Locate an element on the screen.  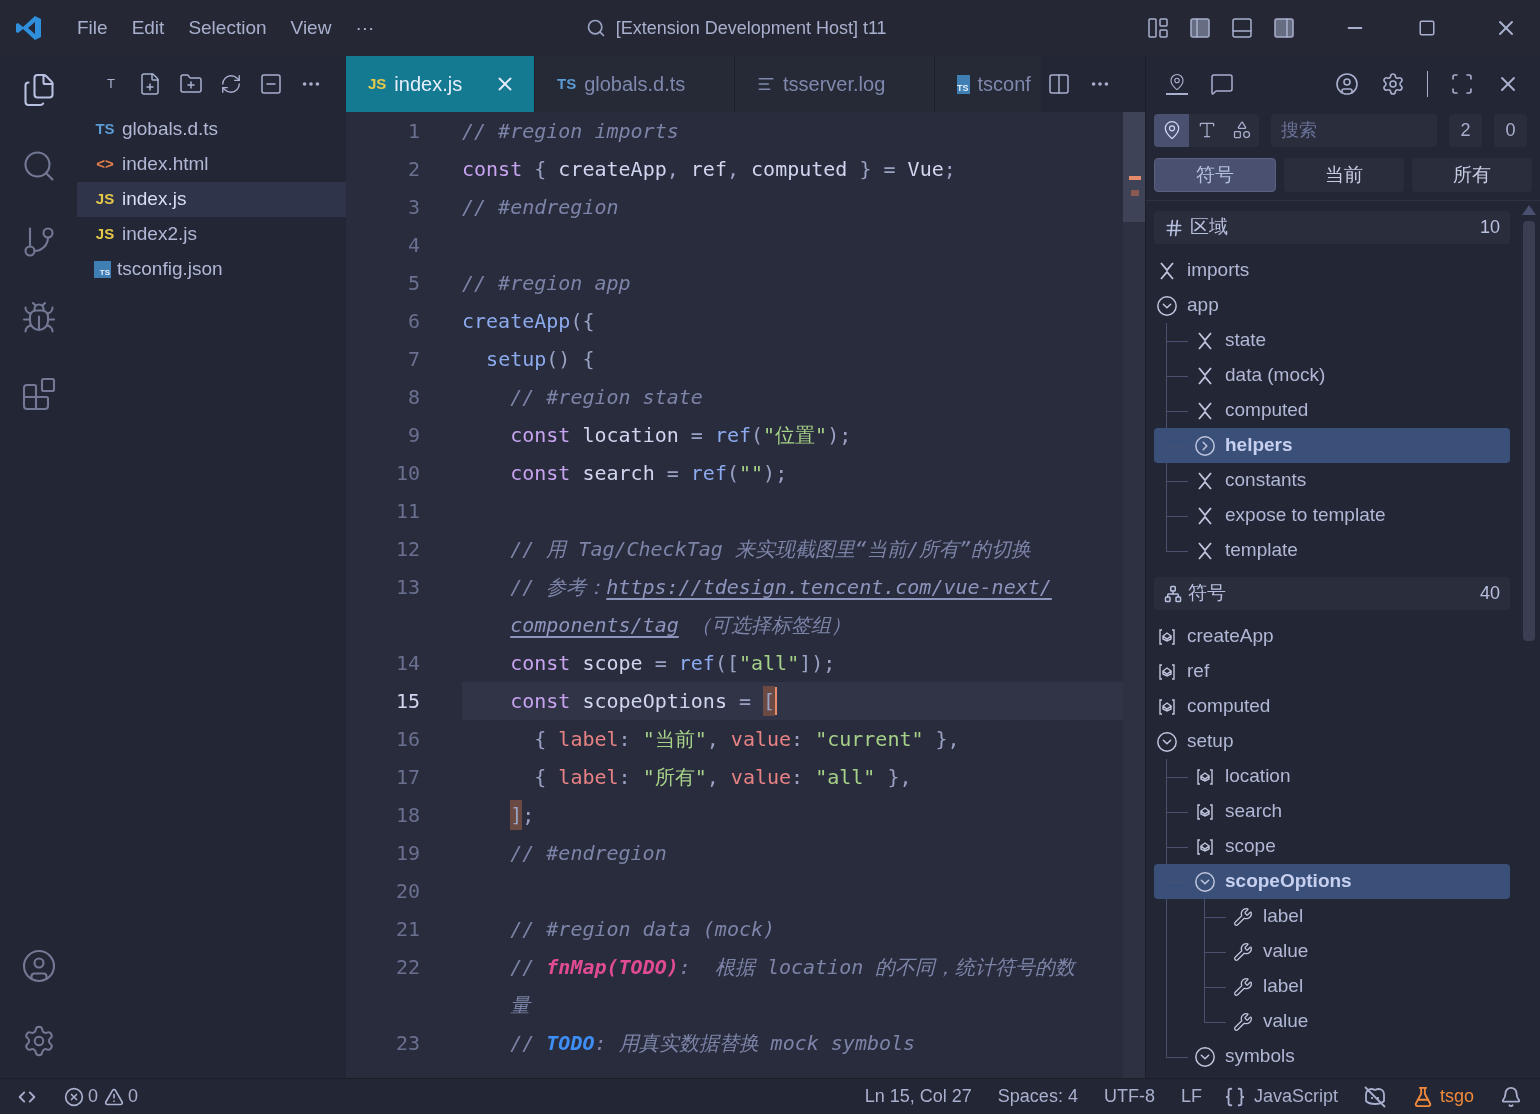
outline-item: constants is located at coordinates (1332, 480).